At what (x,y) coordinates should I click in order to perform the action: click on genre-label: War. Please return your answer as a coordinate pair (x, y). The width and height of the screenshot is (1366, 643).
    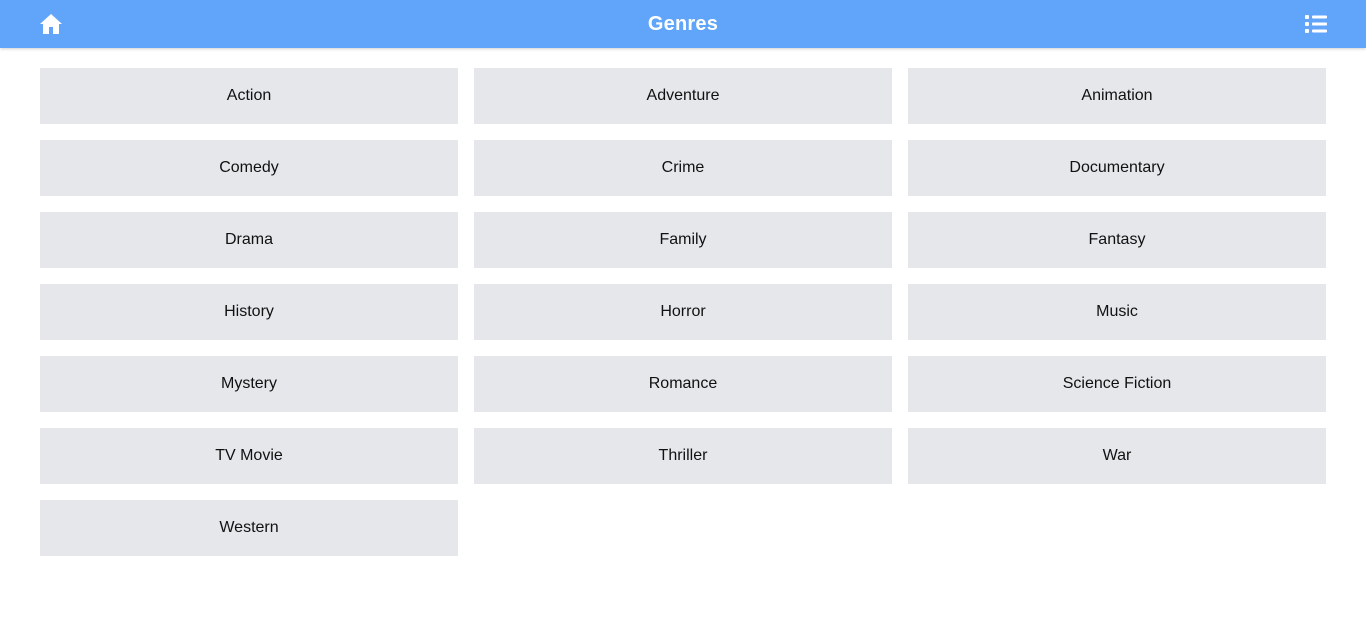
    Looking at the image, I should click on (1117, 455).